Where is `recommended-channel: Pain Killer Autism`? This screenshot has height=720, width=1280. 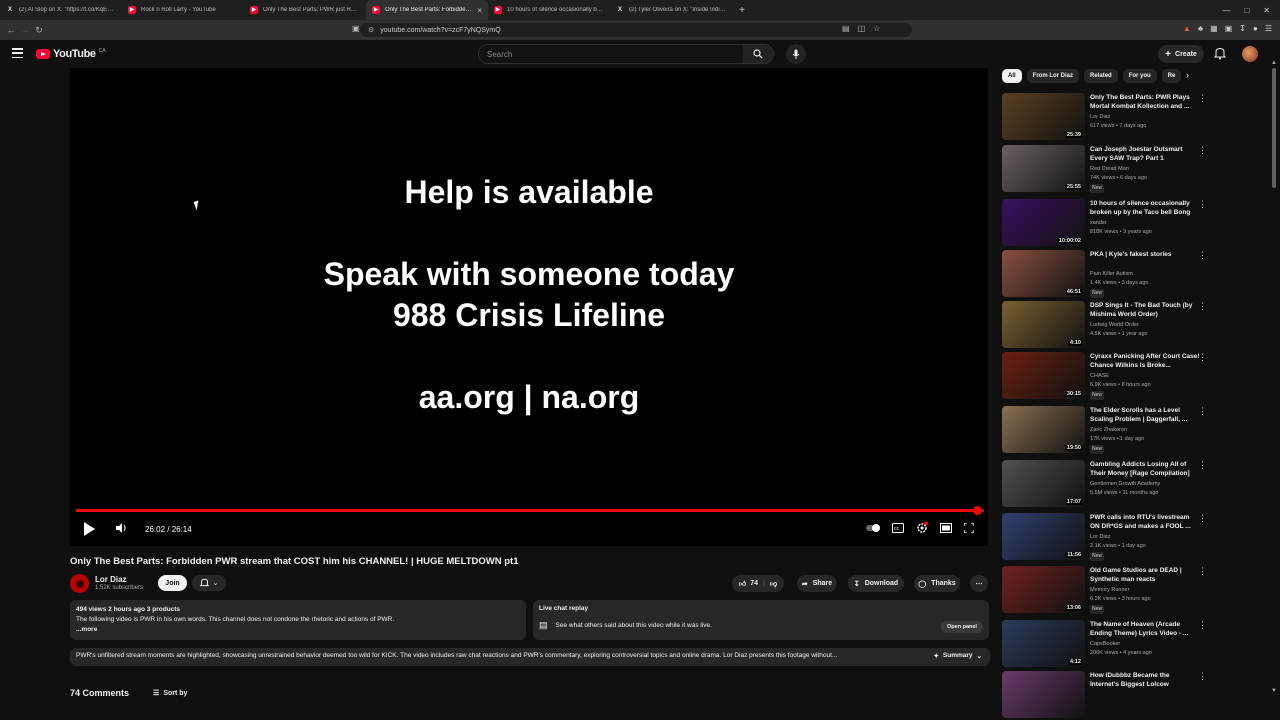 recommended-channel: Pain Killer Autism is located at coordinates (1145, 274).